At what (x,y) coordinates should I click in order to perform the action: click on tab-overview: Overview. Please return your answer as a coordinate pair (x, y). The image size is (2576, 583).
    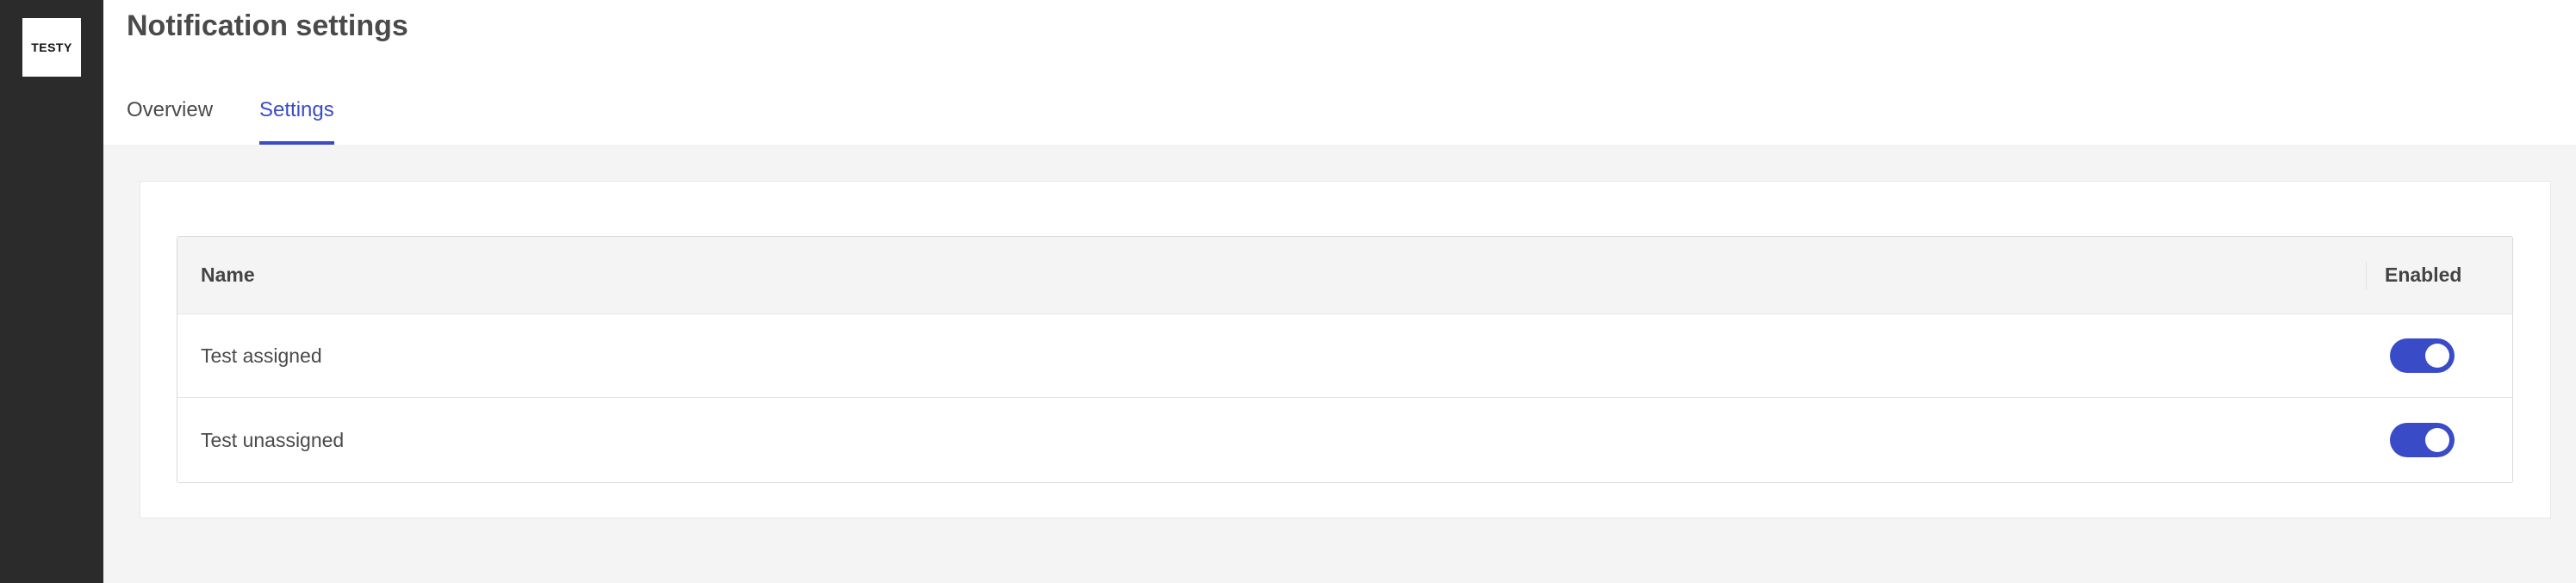
    Looking at the image, I should click on (170, 119).